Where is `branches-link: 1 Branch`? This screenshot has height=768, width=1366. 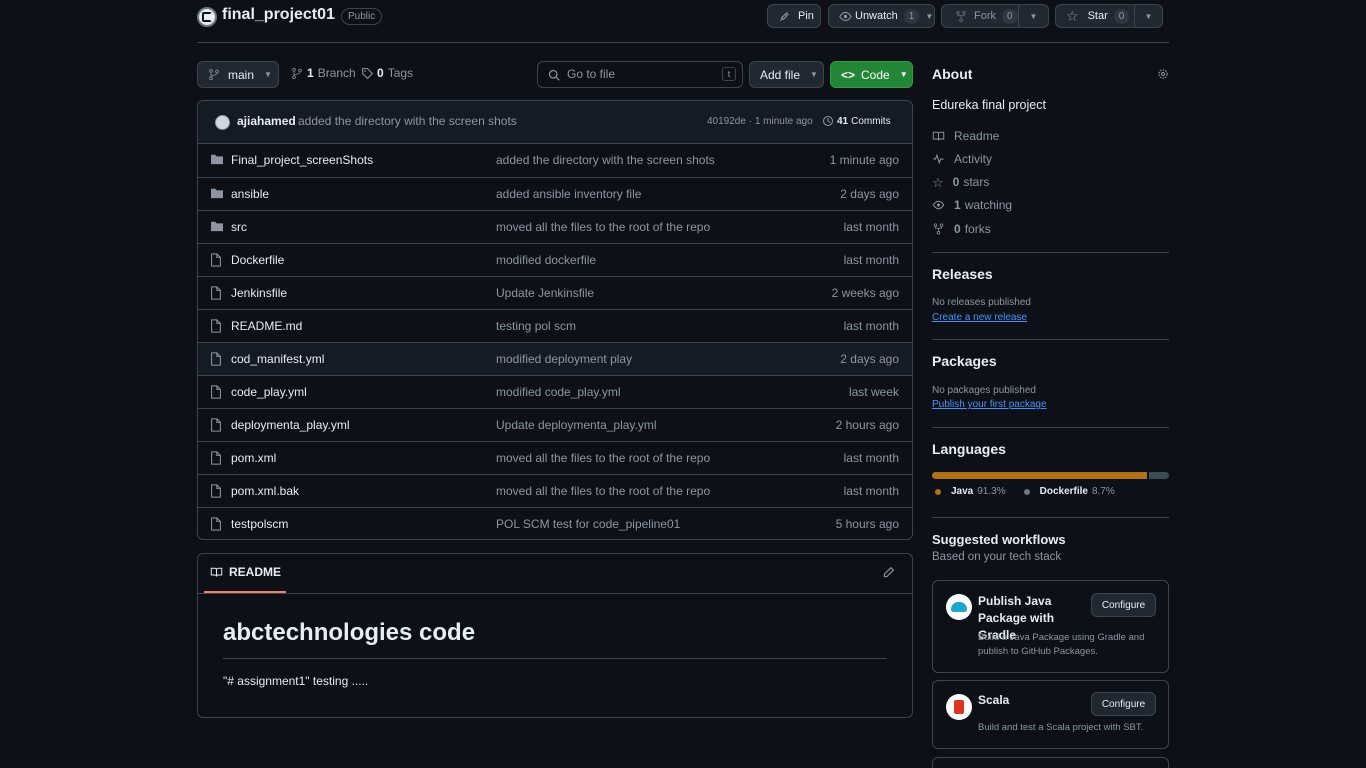 branches-link: 1 Branch is located at coordinates (323, 73).